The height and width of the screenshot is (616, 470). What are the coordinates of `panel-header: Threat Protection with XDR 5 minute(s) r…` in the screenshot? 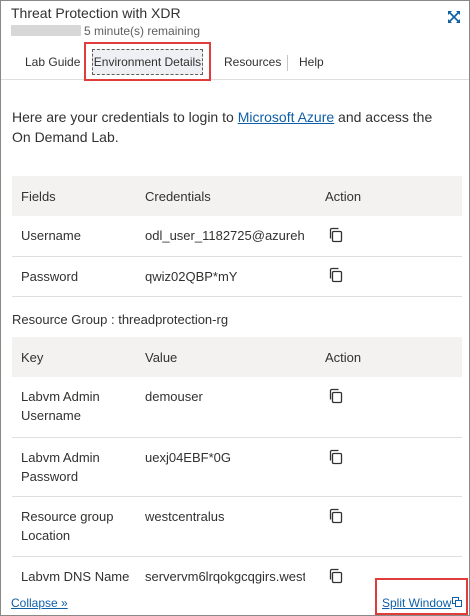 It's located at (235, 22).